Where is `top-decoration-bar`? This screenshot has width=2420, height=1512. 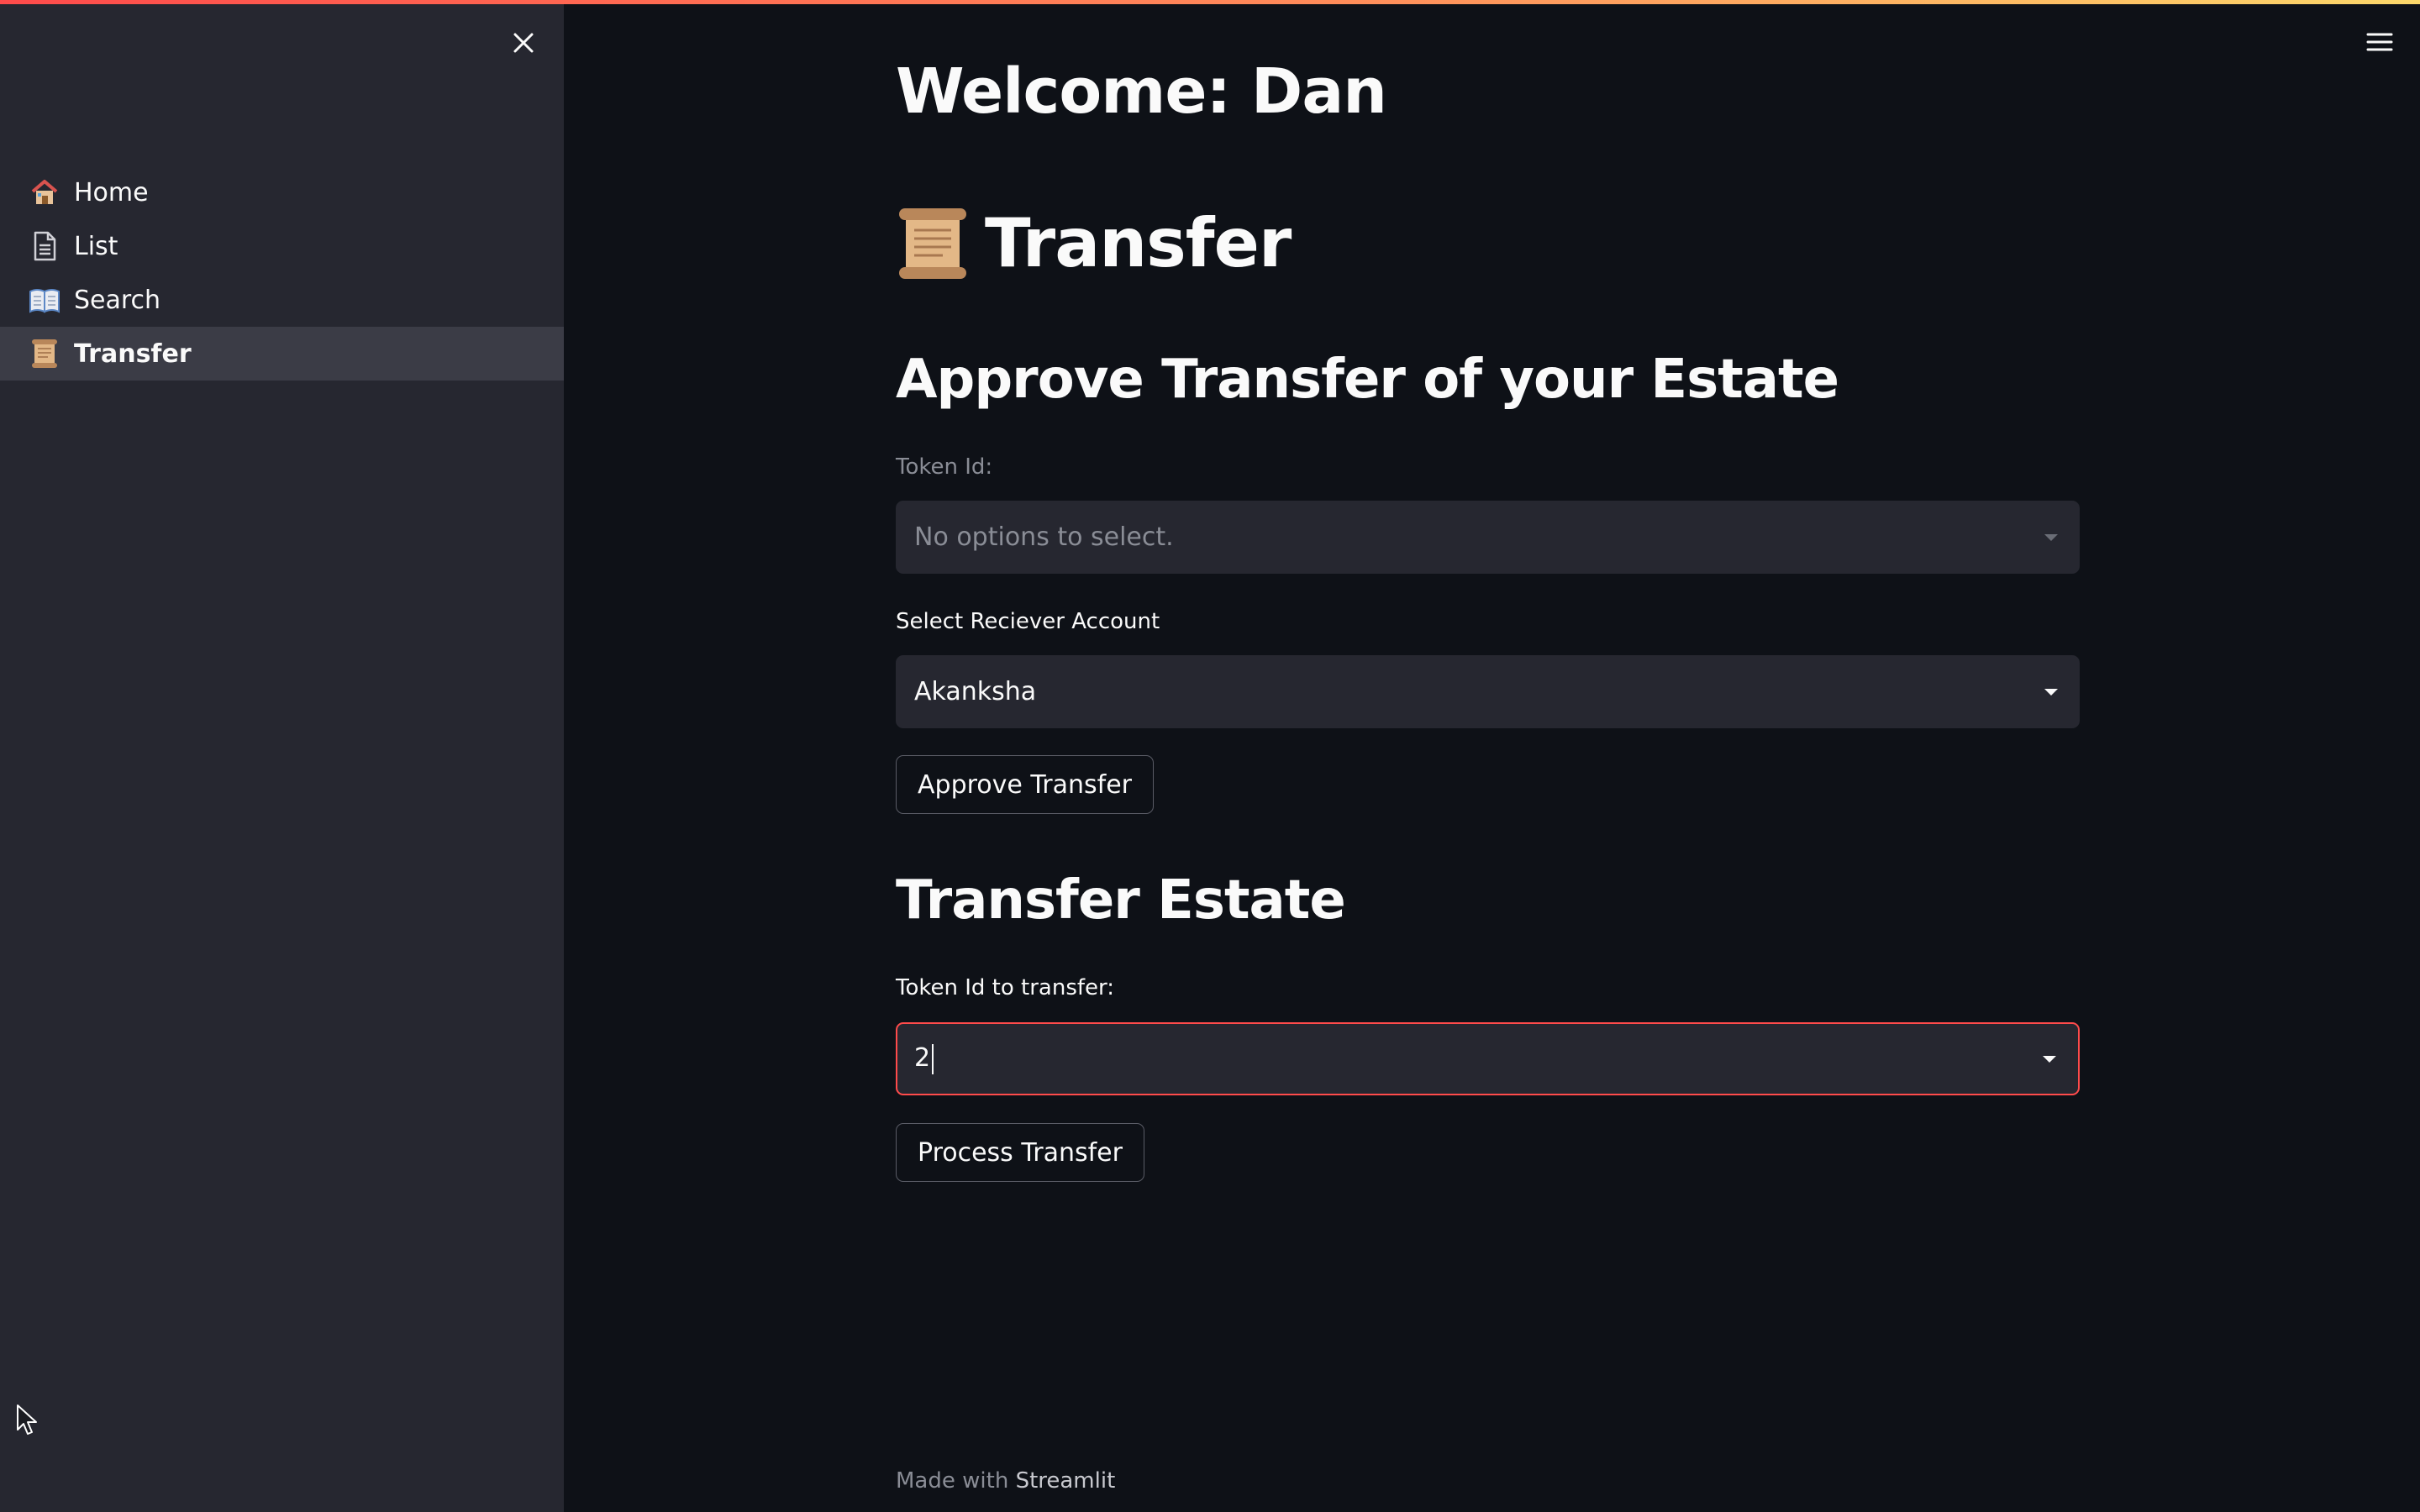
top-decoration-bar is located at coordinates (1210, 2).